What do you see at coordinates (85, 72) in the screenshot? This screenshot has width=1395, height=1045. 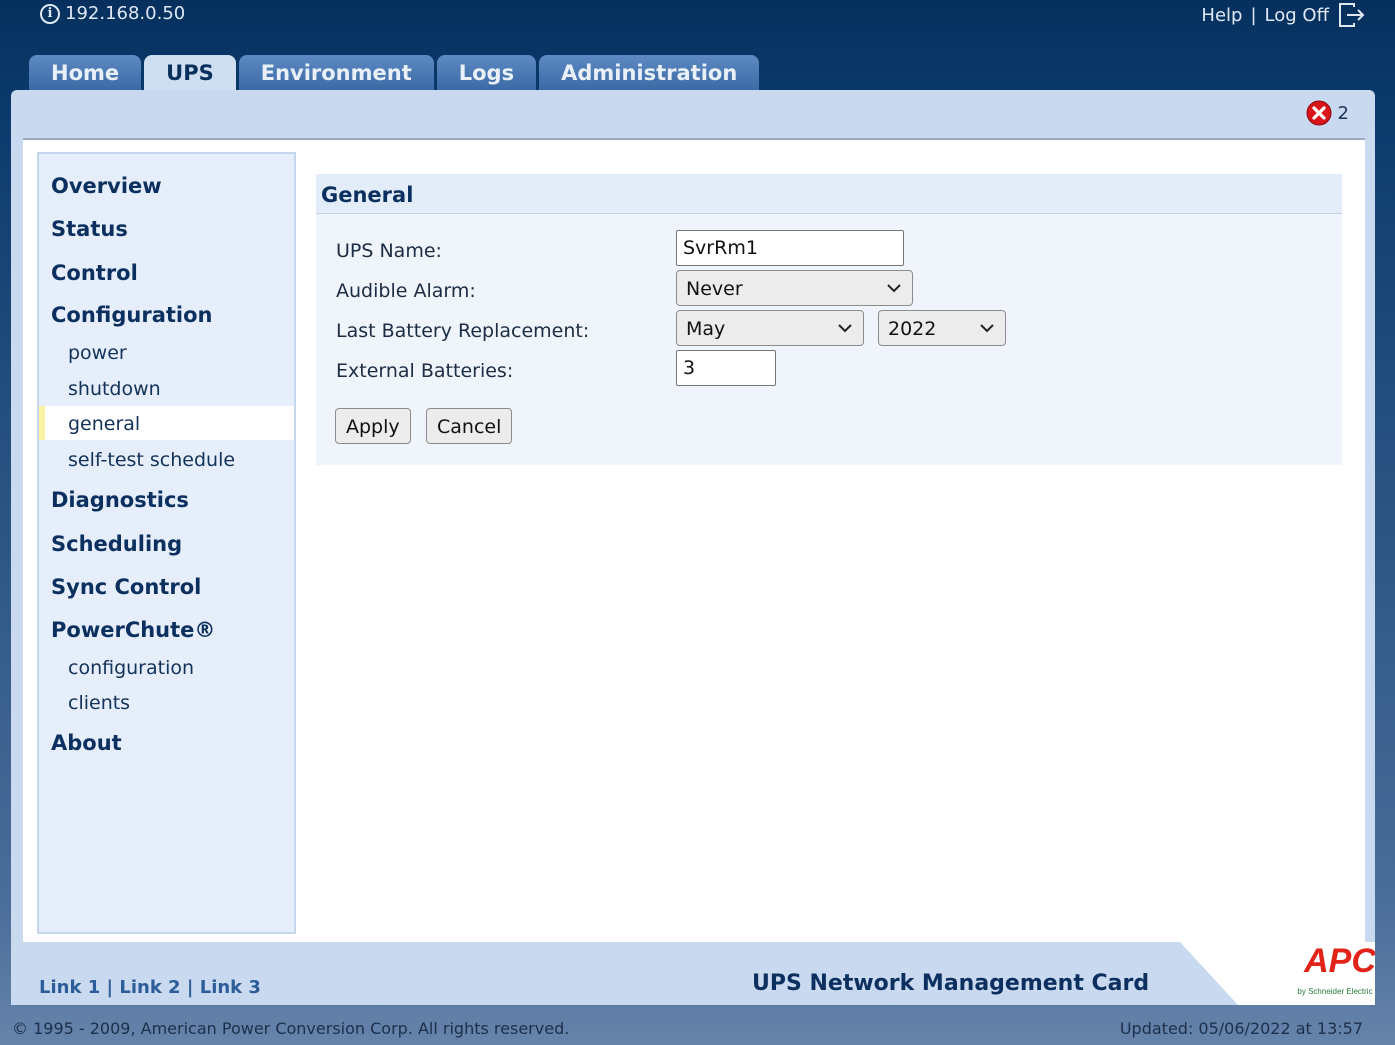 I see `tab-home: Home` at bounding box center [85, 72].